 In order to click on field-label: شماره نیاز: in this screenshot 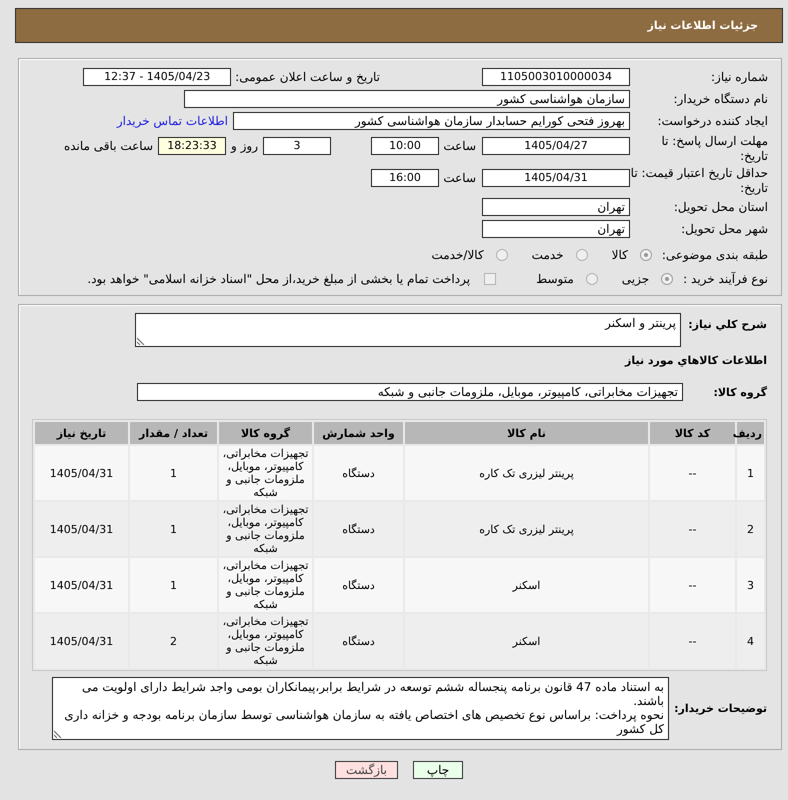, I will do `click(739, 77)`.